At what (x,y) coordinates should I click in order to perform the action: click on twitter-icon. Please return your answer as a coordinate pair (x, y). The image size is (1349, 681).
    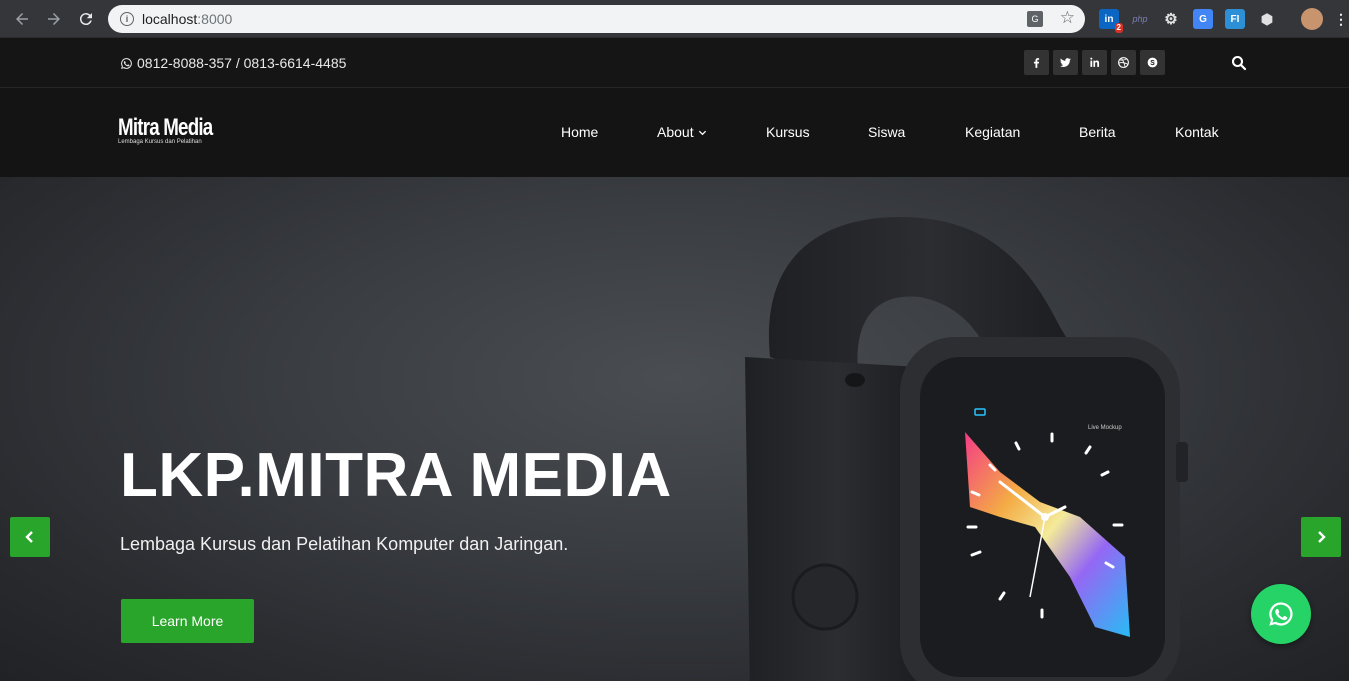
    Looking at the image, I should click on (1065, 62).